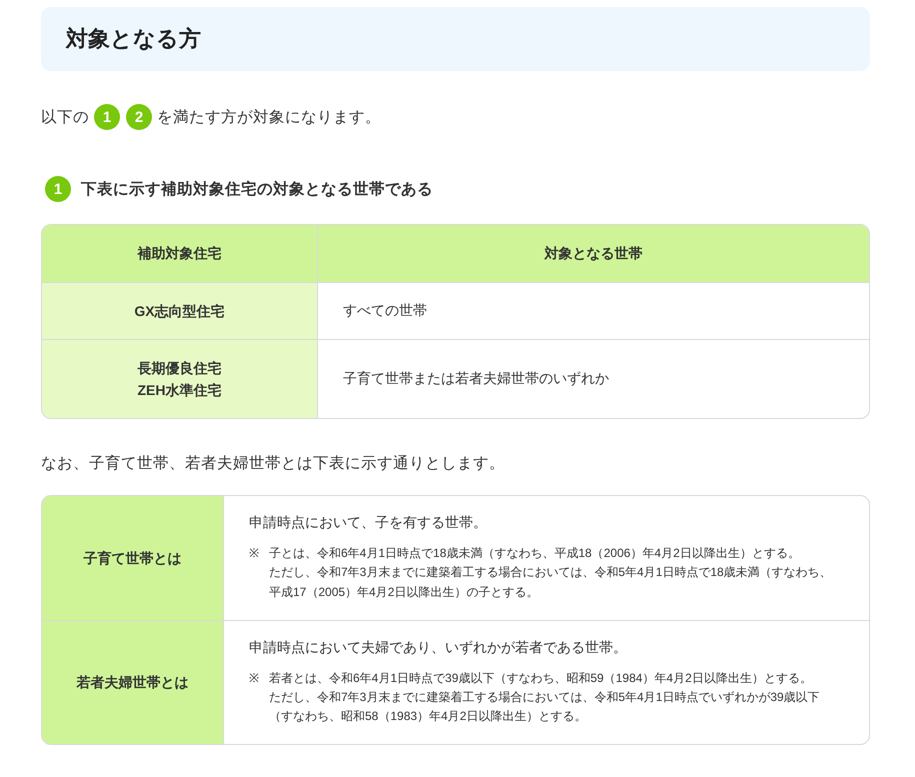 This screenshot has height=777, width=915. I want to click on number-badge: 2, so click(139, 117).